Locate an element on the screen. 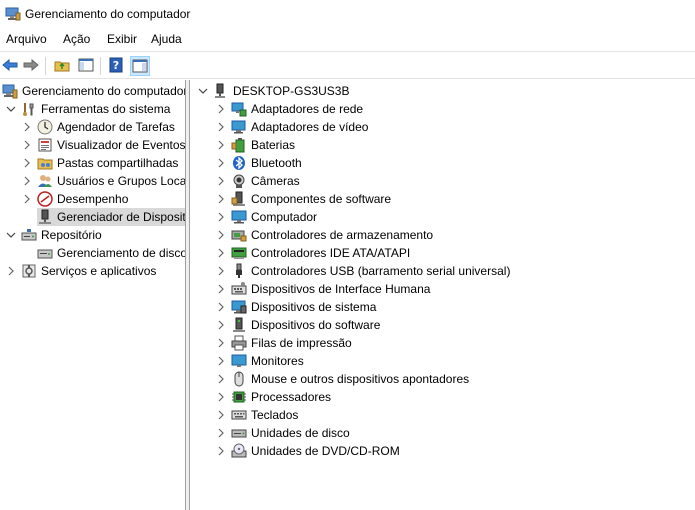 Image resolution: width=695 pixels, height=510 pixels. network-adapter-icon is located at coordinates (239, 109).